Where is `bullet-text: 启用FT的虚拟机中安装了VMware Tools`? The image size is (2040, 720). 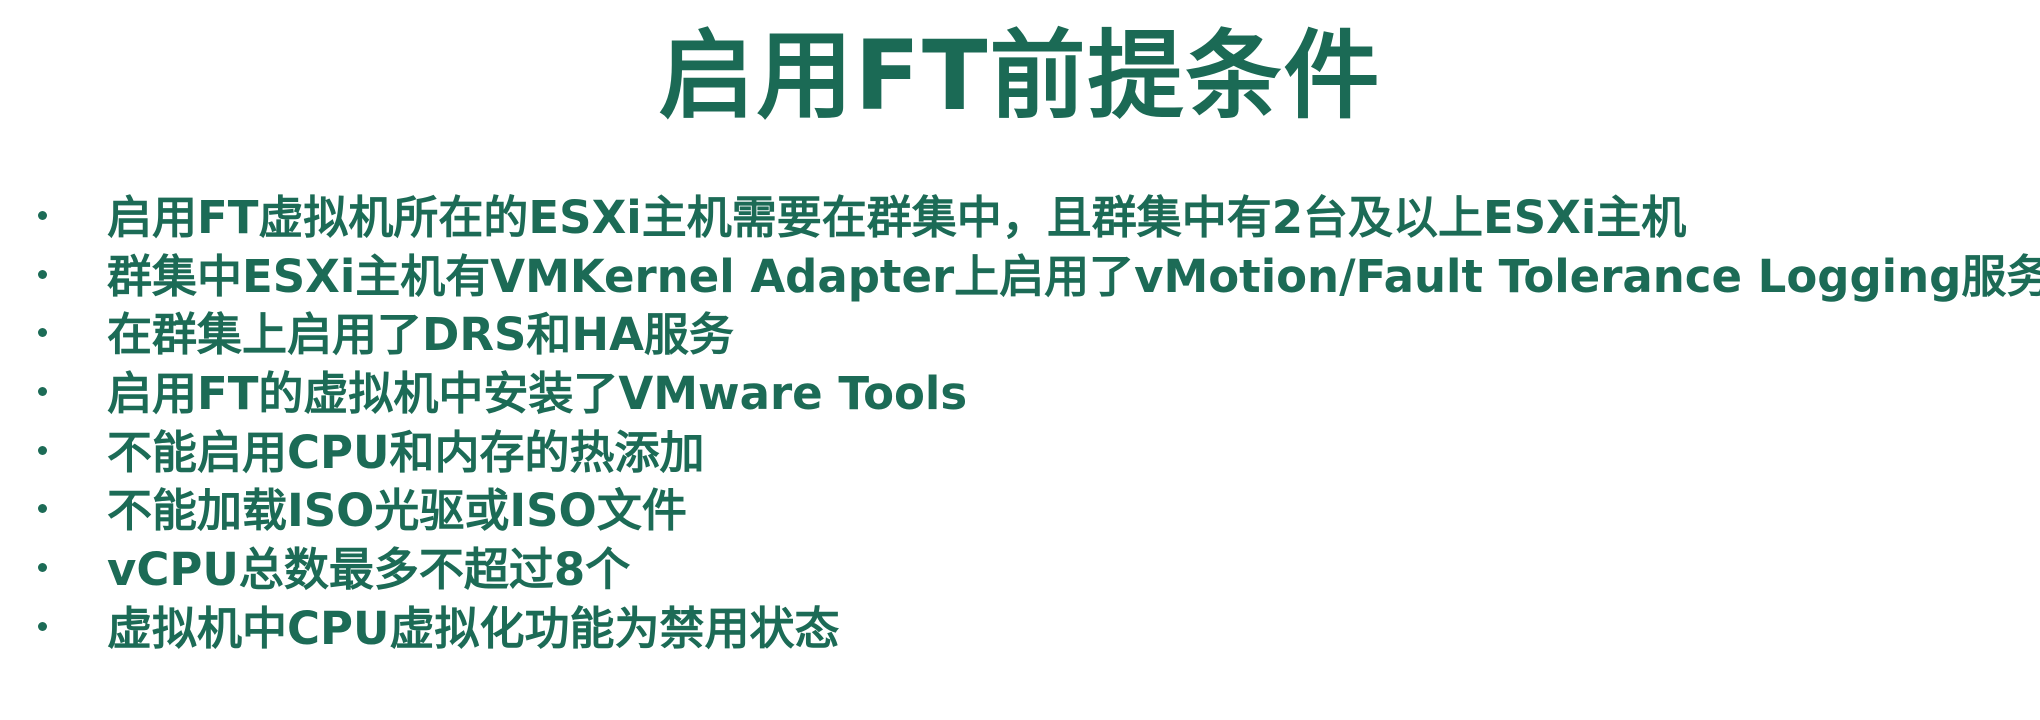
bullet-text: 启用FT的虚拟机中安装了VMware Tools is located at coordinates (537, 394).